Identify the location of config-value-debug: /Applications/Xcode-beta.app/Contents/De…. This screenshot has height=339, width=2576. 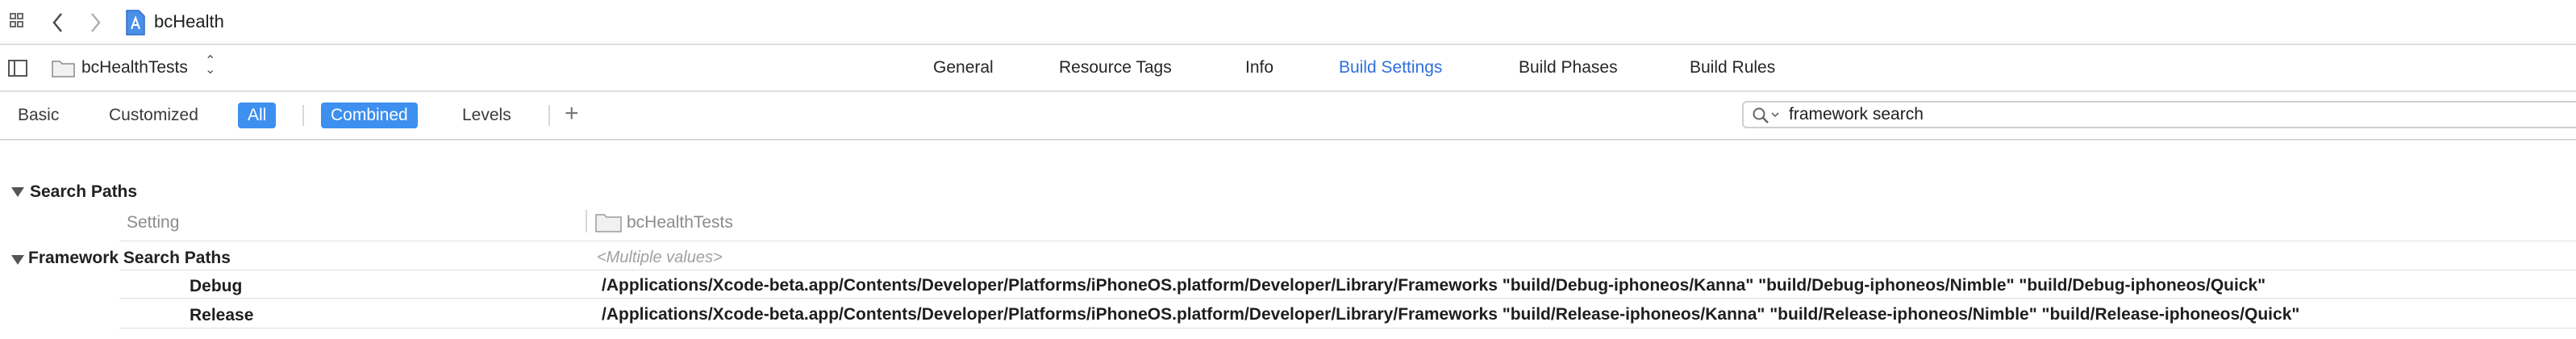
(1433, 285).